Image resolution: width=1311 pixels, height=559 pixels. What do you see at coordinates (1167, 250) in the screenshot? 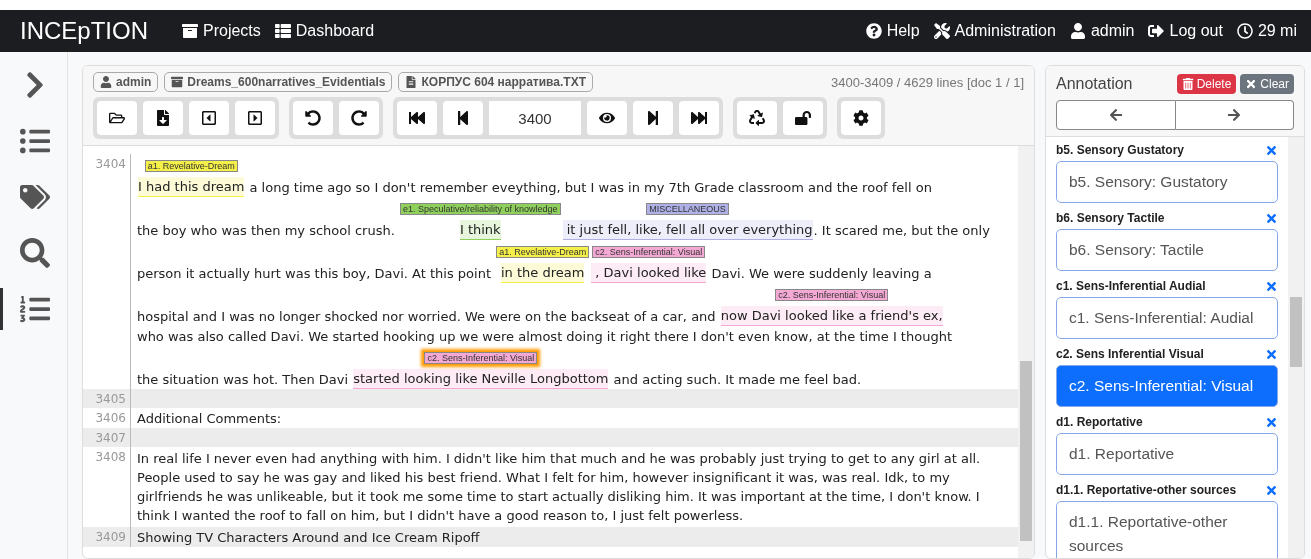
I see `feature-field: b6. Sensory: Tactile` at bounding box center [1167, 250].